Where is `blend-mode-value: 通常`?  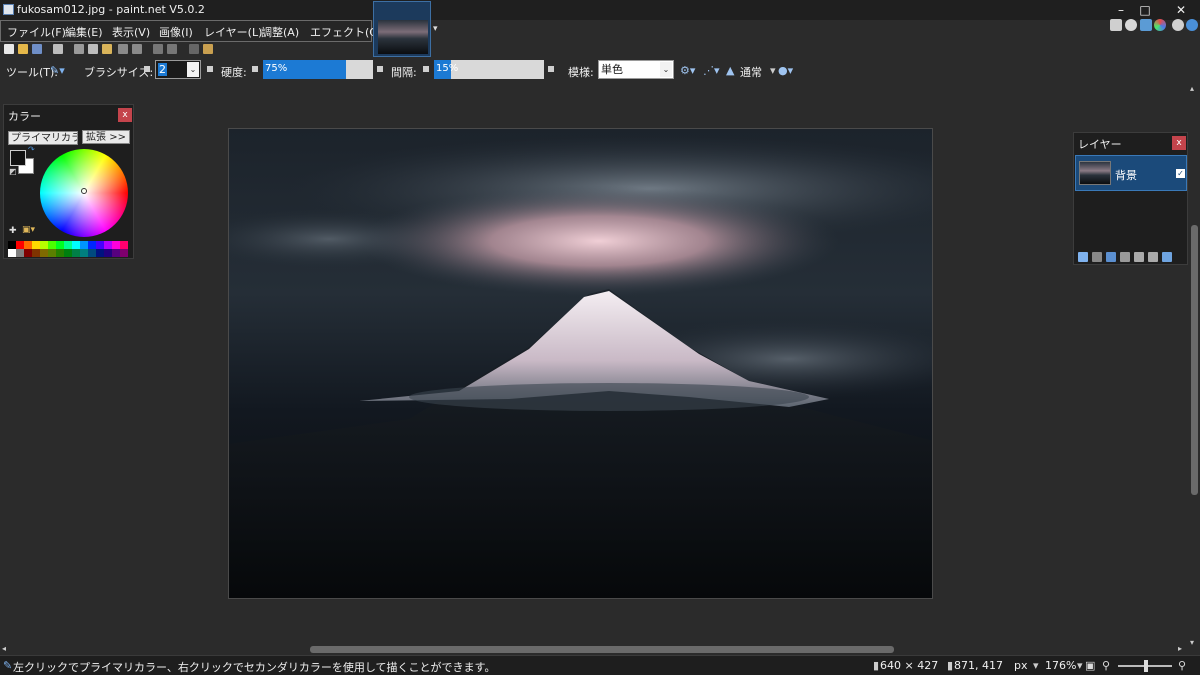 blend-mode-value: 通常 is located at coordinates (751, 72).